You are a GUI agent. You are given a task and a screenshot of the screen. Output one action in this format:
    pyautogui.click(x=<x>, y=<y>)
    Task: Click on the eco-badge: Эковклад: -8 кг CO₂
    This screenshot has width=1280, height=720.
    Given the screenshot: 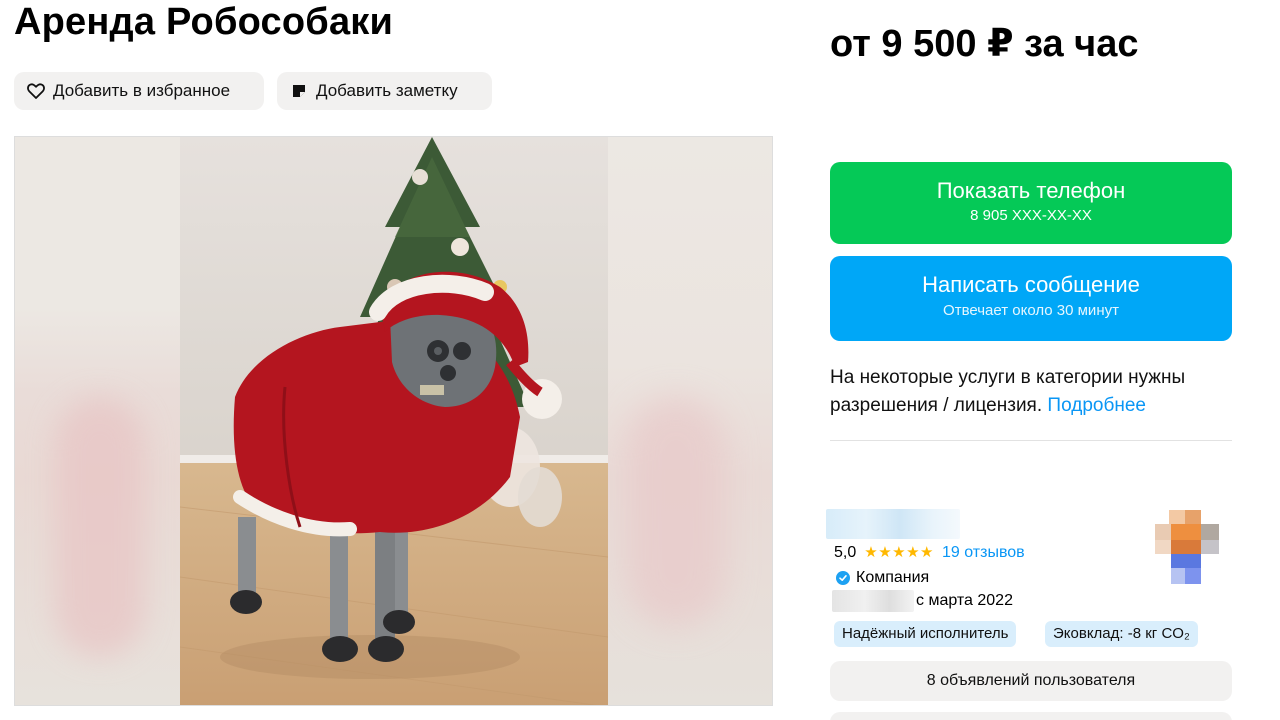 What is the action you would take?
    pyautogui.click(x=1121, y=634)
    